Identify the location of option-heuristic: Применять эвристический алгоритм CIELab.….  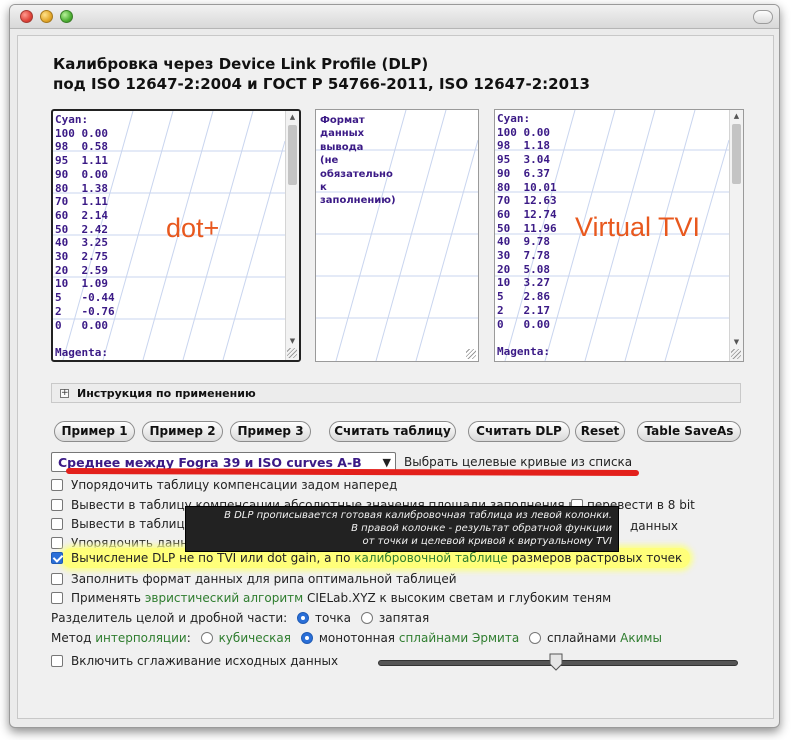
(331, 598).